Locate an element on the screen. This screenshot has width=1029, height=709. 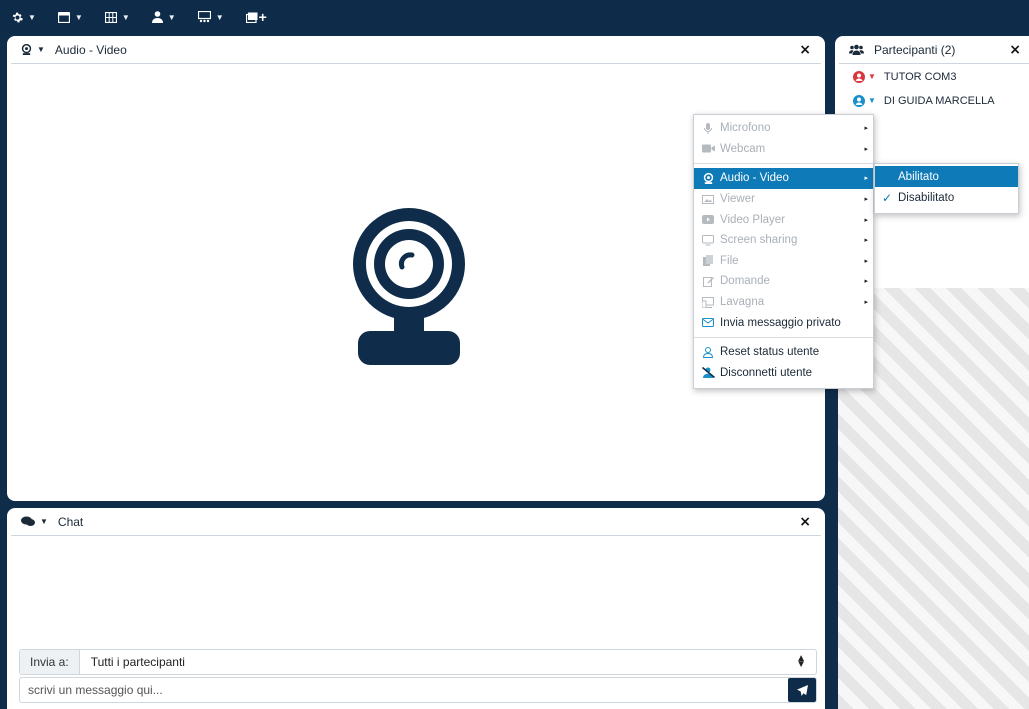
menu-item-disconnetti-utente: Disconnetti utente is located at coordinates (783, 373).